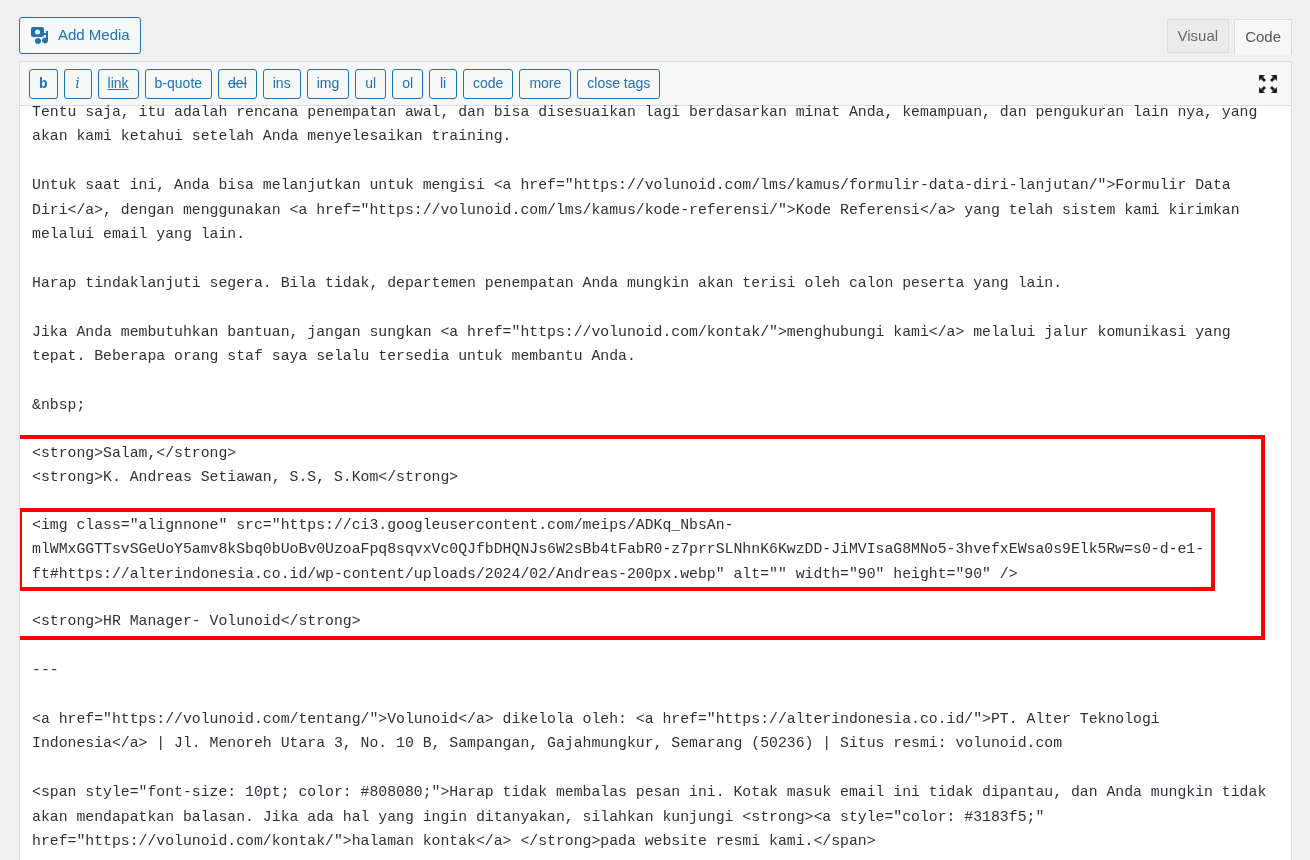  I want to click on italic-button: i, so click(77, 83).